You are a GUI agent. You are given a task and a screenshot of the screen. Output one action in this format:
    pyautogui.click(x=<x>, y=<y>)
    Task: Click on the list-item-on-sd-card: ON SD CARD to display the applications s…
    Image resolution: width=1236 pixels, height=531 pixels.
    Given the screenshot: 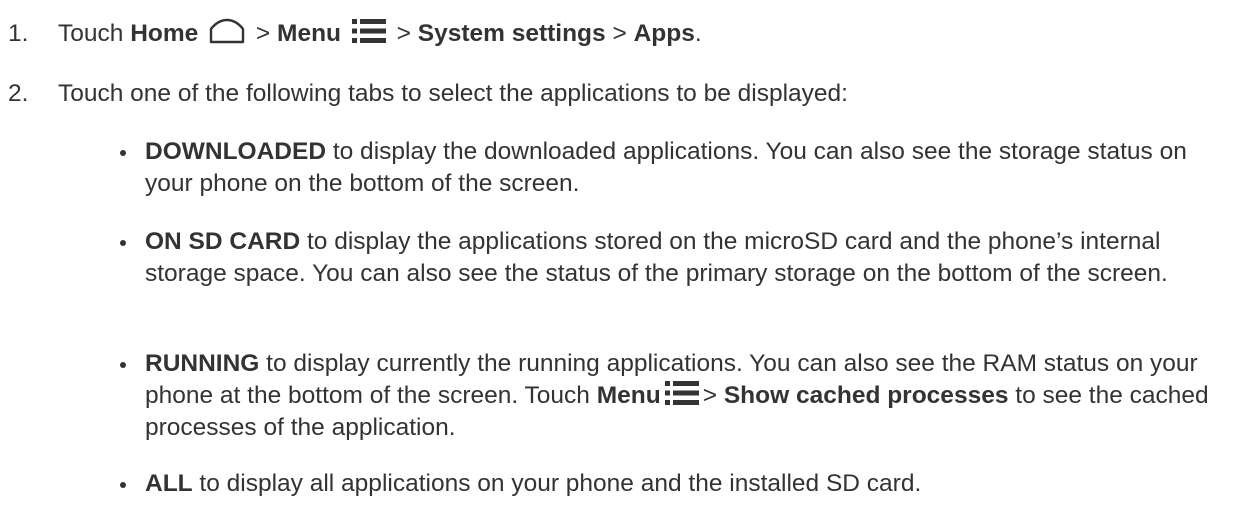 What is the action you would take?
    pyautogui.click(x=670, y=258)
    